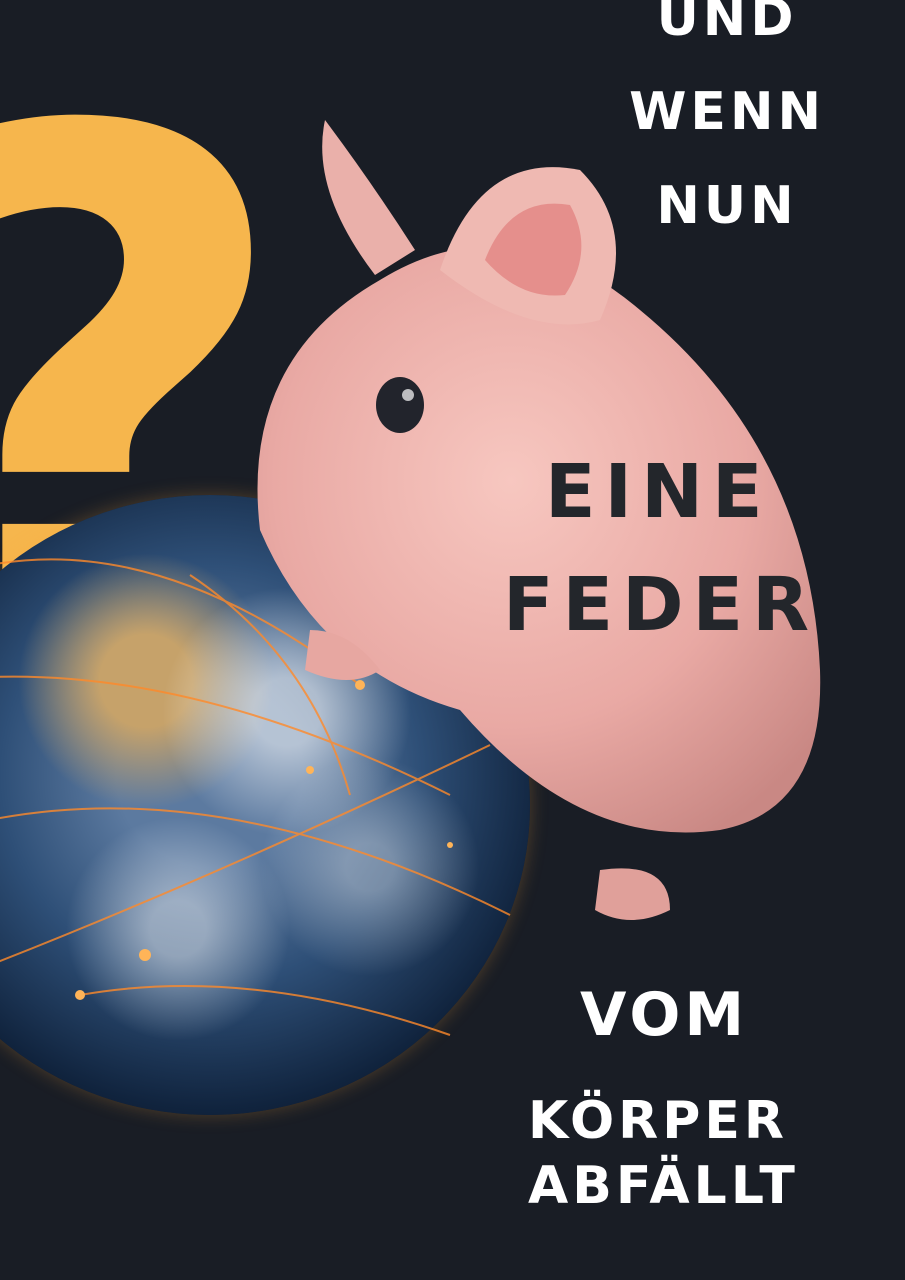 Image resolution: width=905 pixels, height=1280 pixels. I want to click on headline-koerper: KÖRPER, so click(658, 1121).